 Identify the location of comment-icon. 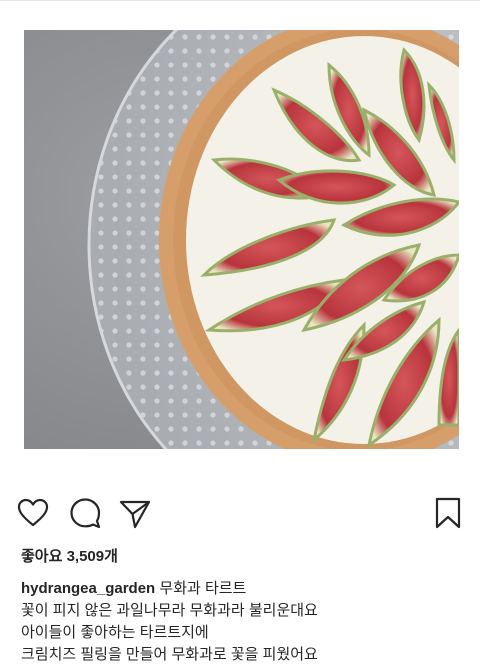
(85, 513).